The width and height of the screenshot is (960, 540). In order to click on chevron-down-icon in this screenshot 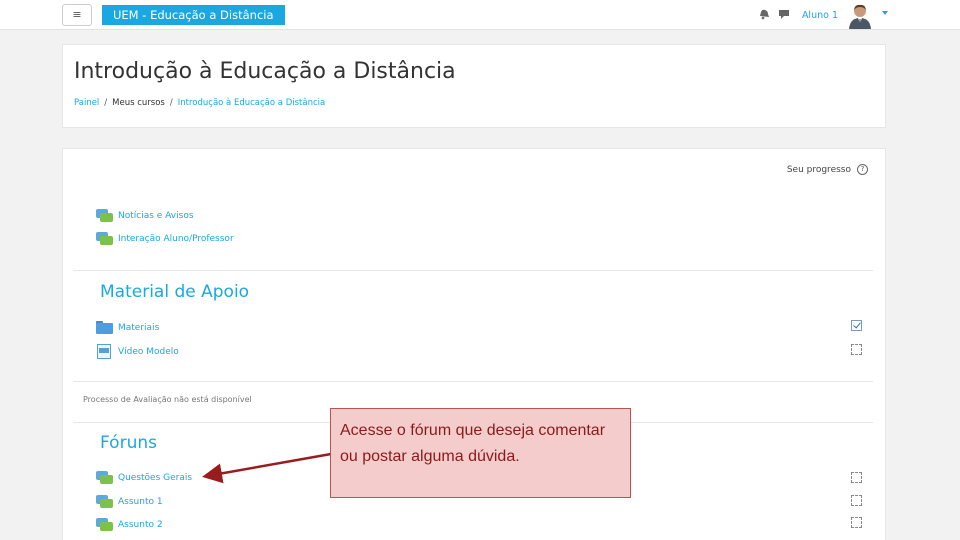, I will do `click(885, 13)`.